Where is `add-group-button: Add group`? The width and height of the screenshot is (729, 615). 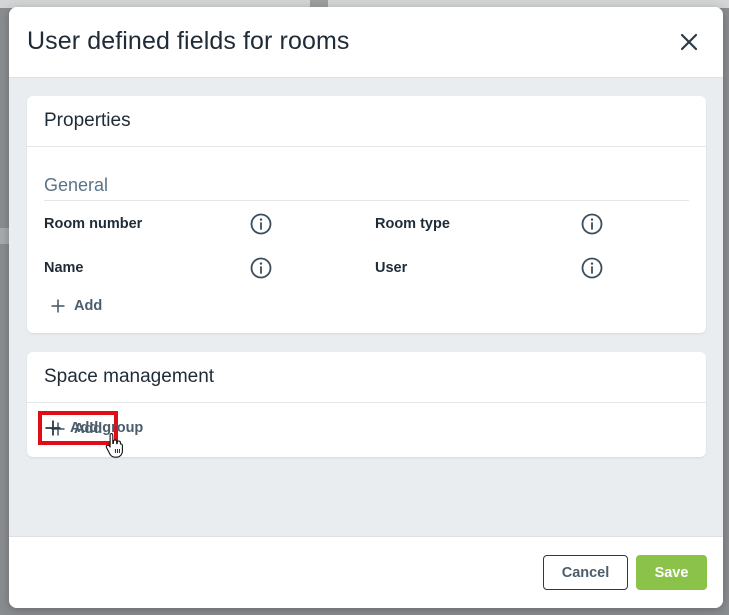
add-group-button: Add group is located at coordinates (94, 428).